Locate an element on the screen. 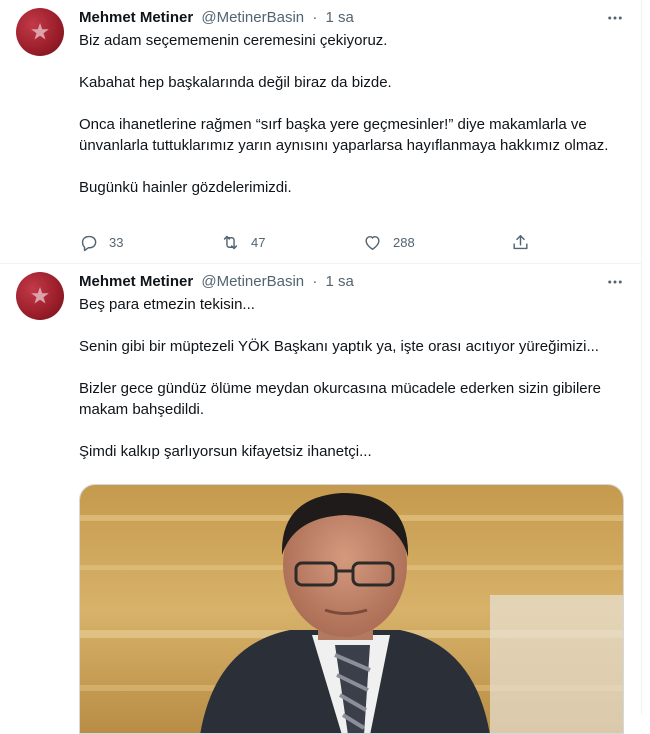 Image resolution: width=650 pixels, height=734 pixels. retweet-icon is located at coordinates (230, 242).